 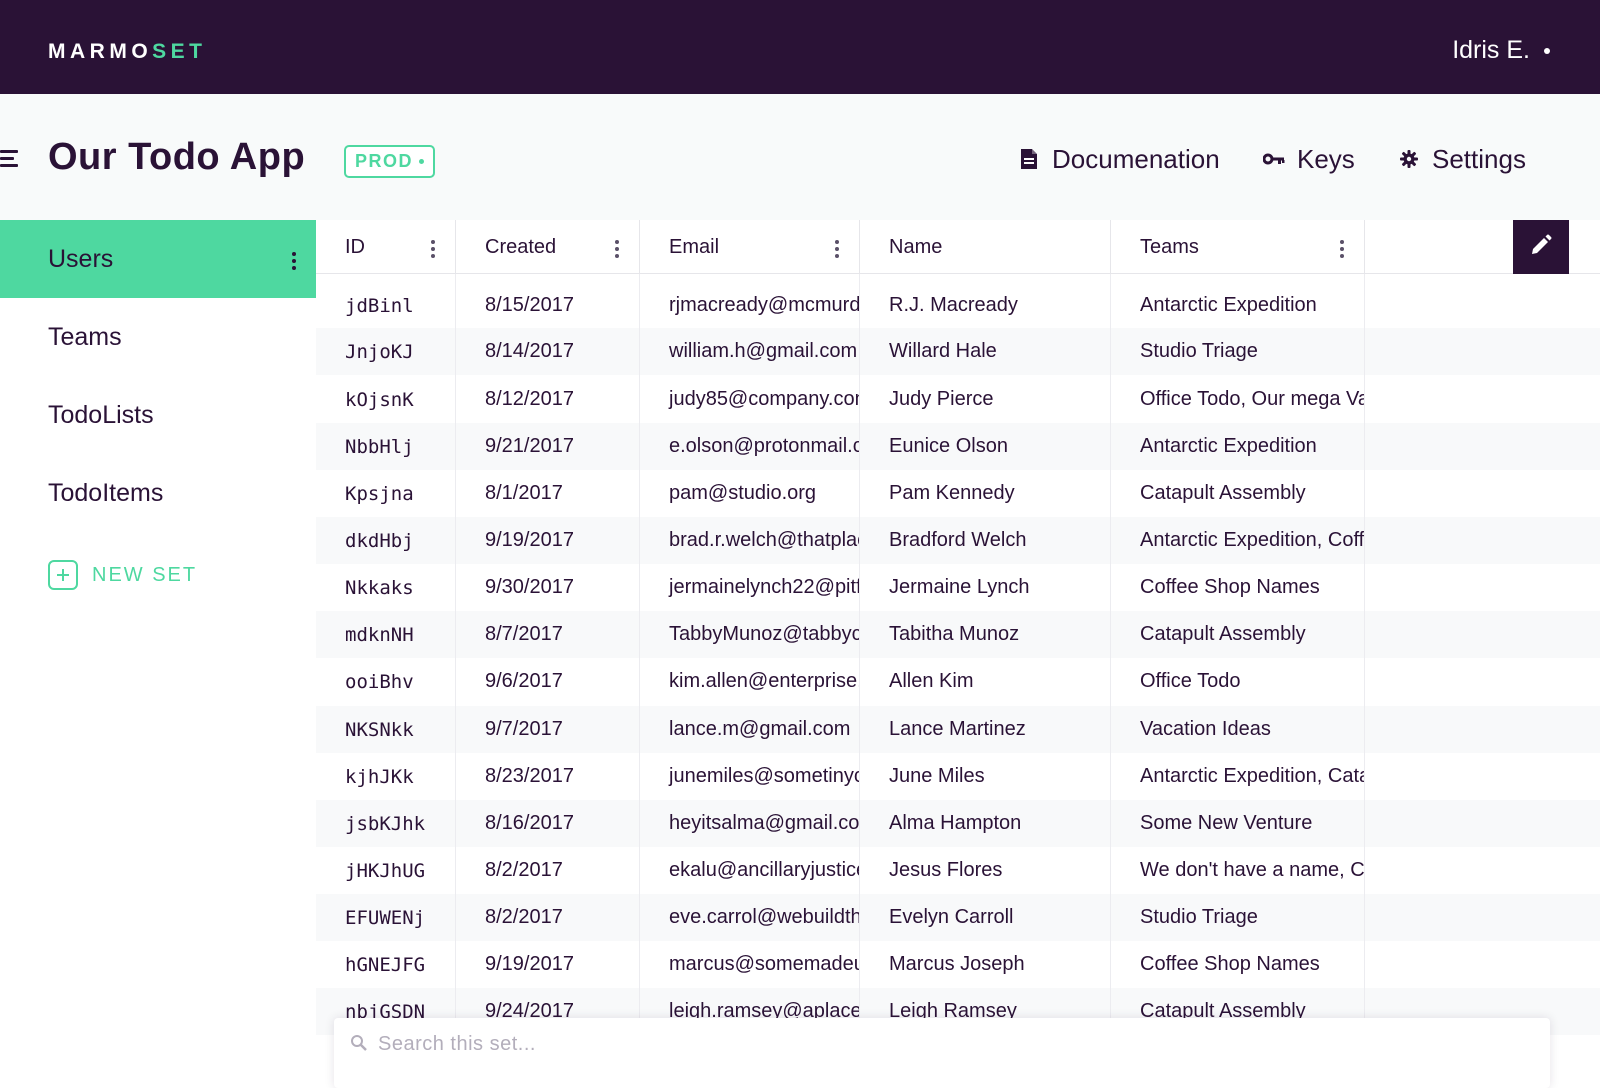 What do you see at coordinates (750, 587) in the screenshot?
I see `table-cell-email: jermainelynch22@pitfa` at bounding box center [750, 587].